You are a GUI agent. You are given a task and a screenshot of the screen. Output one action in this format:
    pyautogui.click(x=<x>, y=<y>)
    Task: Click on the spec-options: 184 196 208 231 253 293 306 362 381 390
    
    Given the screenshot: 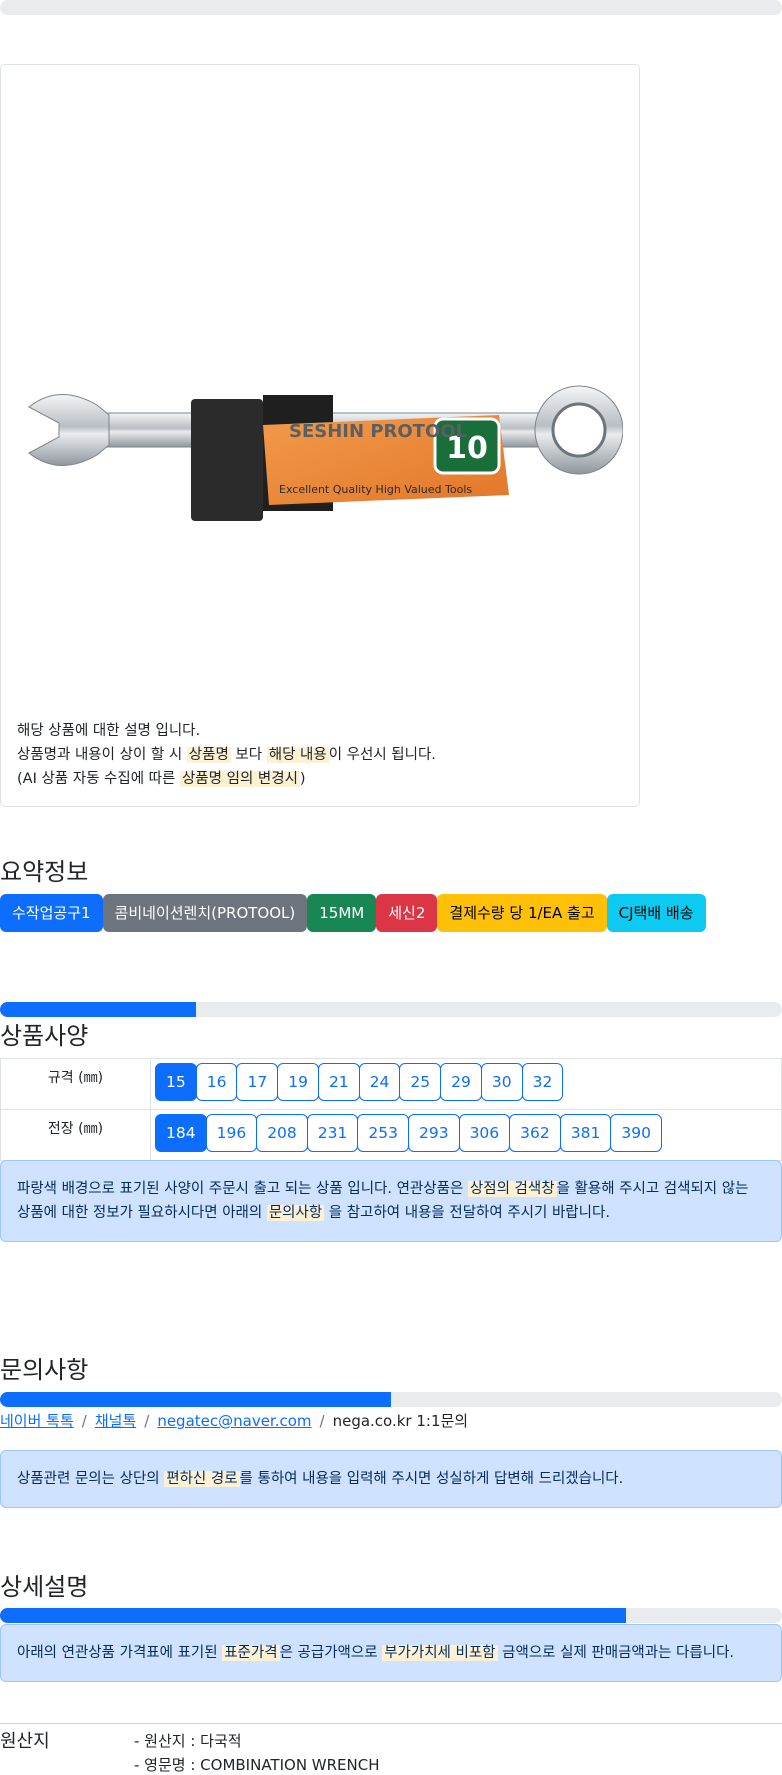 What is the action you would take?
    pyautogui.click(x=466, y=1135)
    